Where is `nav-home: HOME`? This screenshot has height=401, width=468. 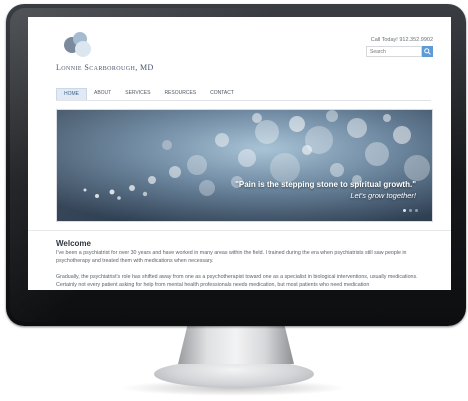 nav-home: HOME is located at coordinates (71, 94).